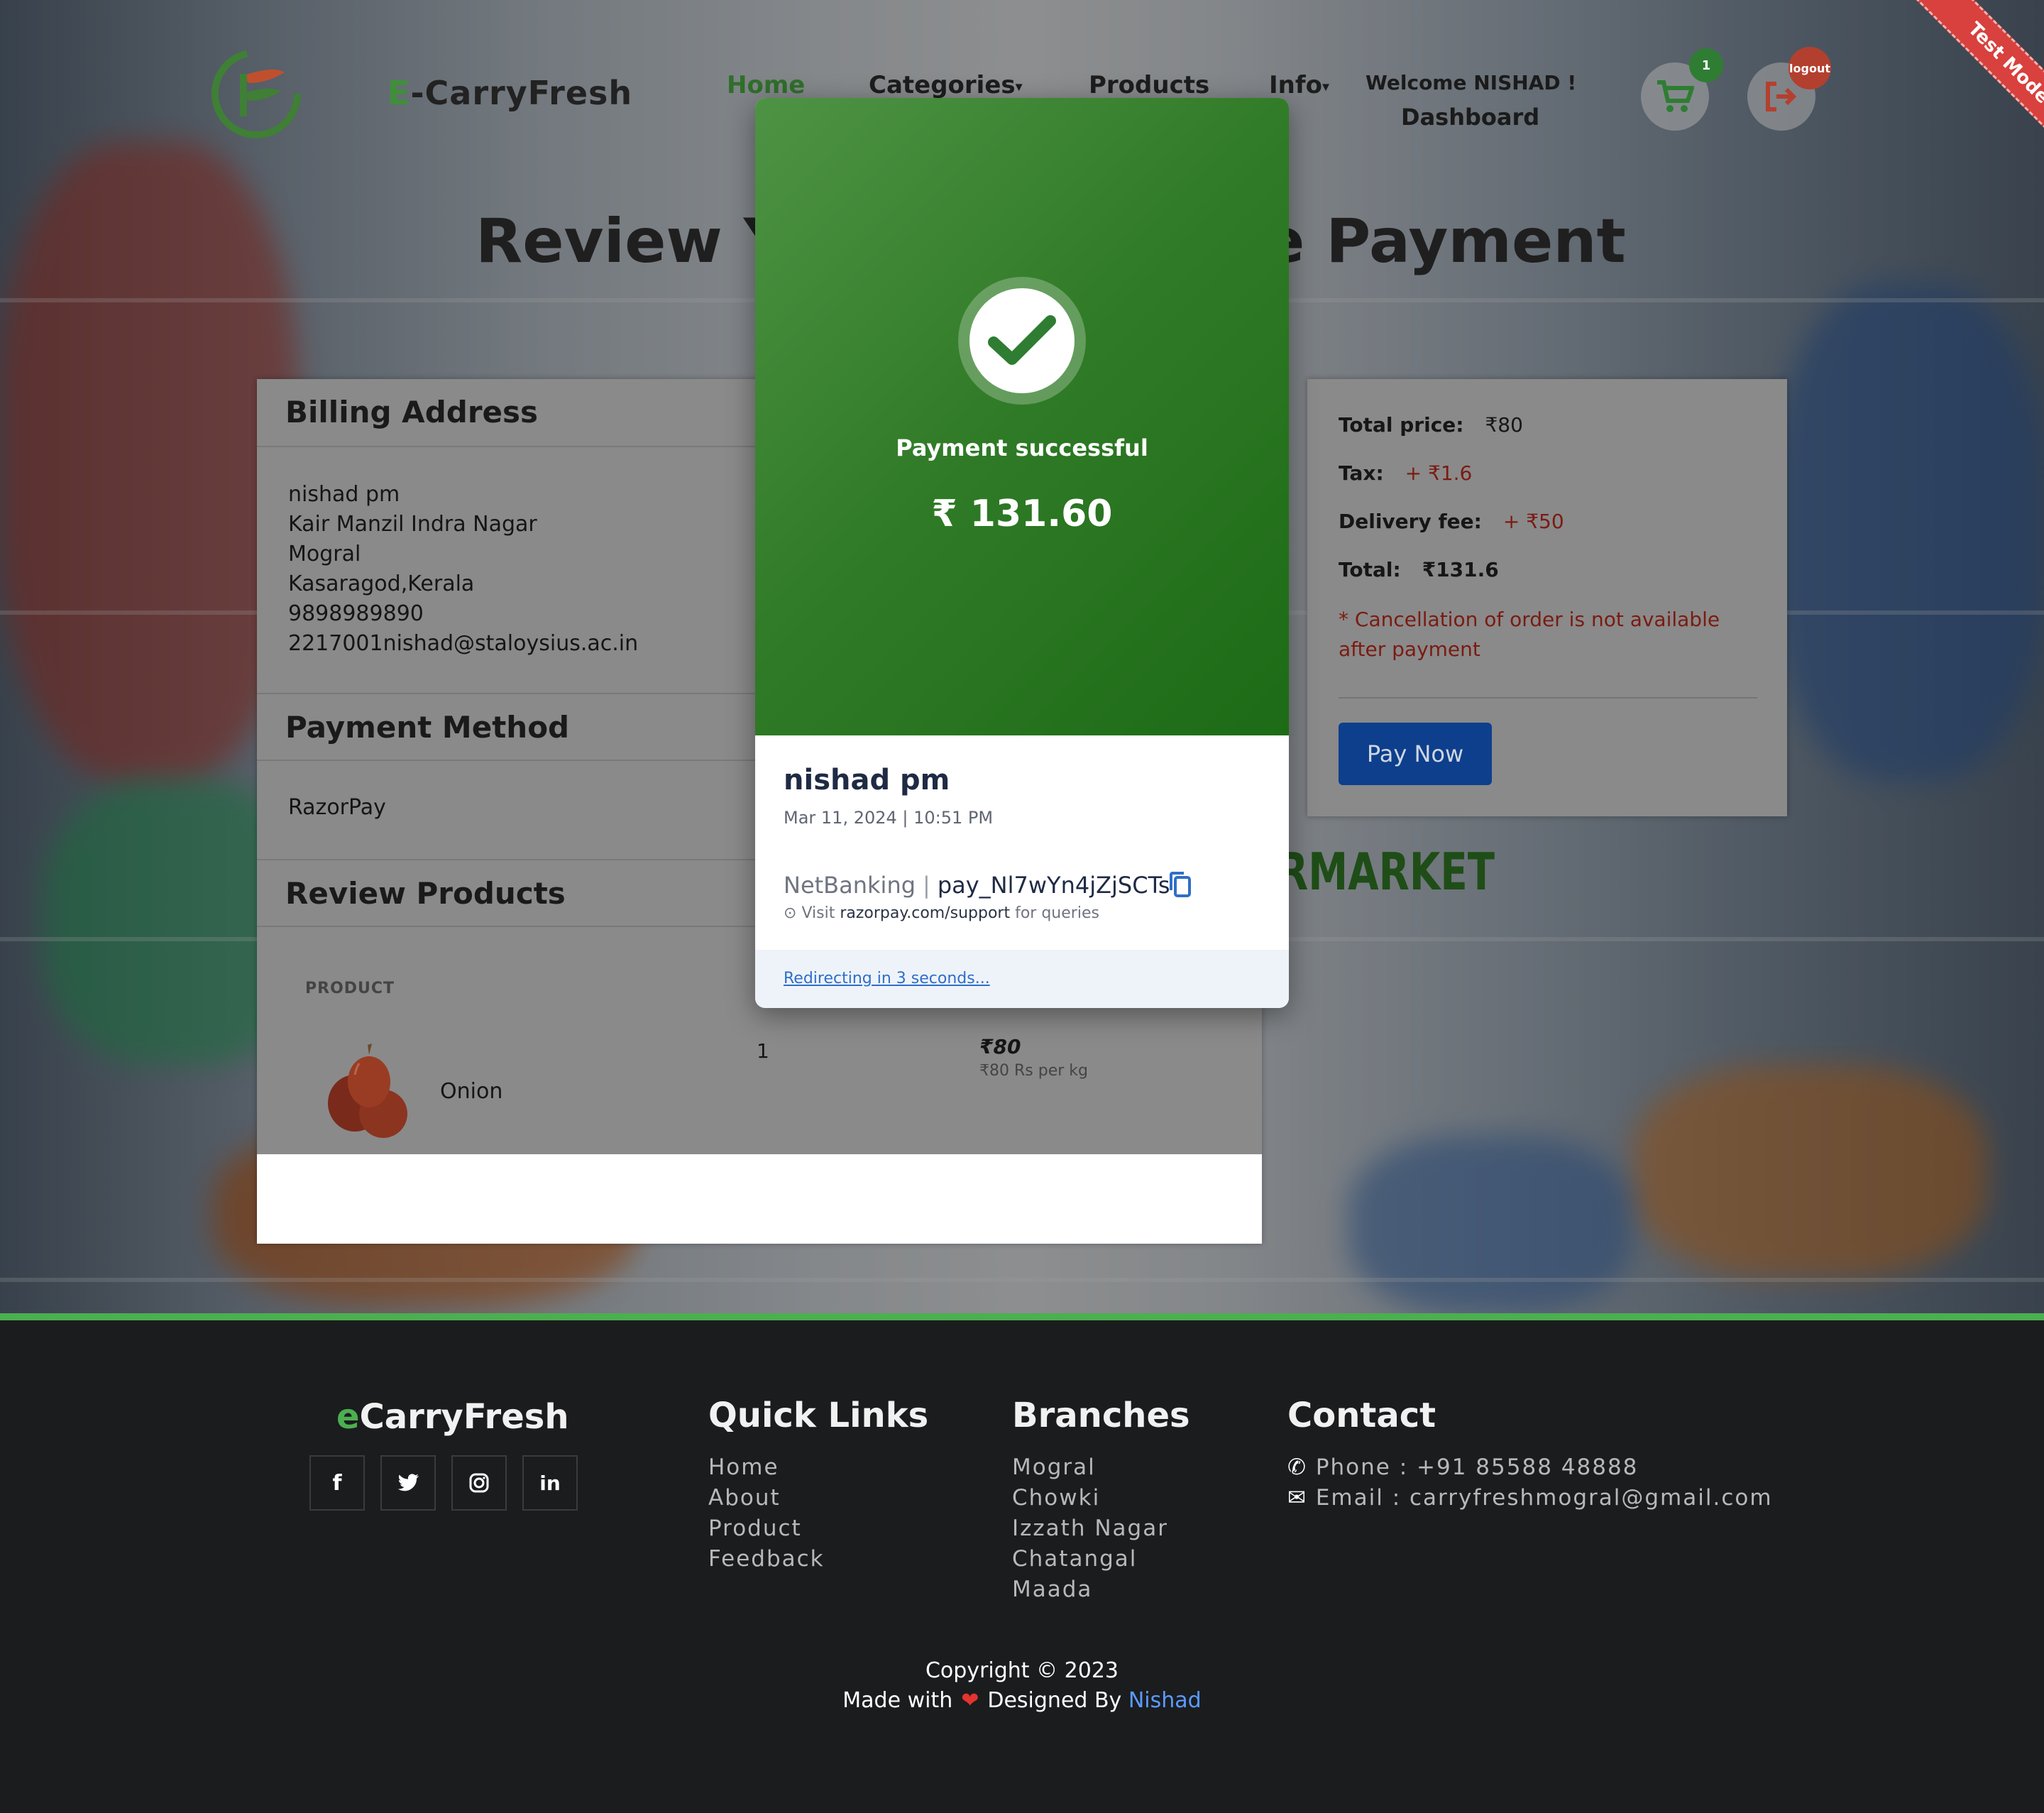 The width and height of the screenshot is (2044, 1813). Describe the element at coordinates (1471, 83) in the screenshot. I see `welcome-text: Welcome NISHAD !` at that location.